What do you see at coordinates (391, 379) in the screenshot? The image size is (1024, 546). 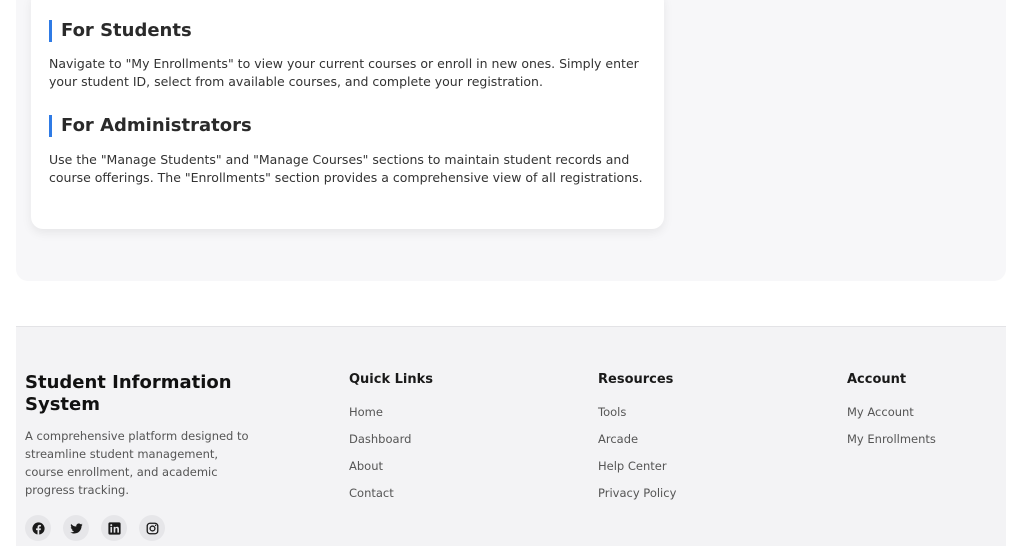 I see `quick-links-title: Quick Links` at bounding box center [391, 379].